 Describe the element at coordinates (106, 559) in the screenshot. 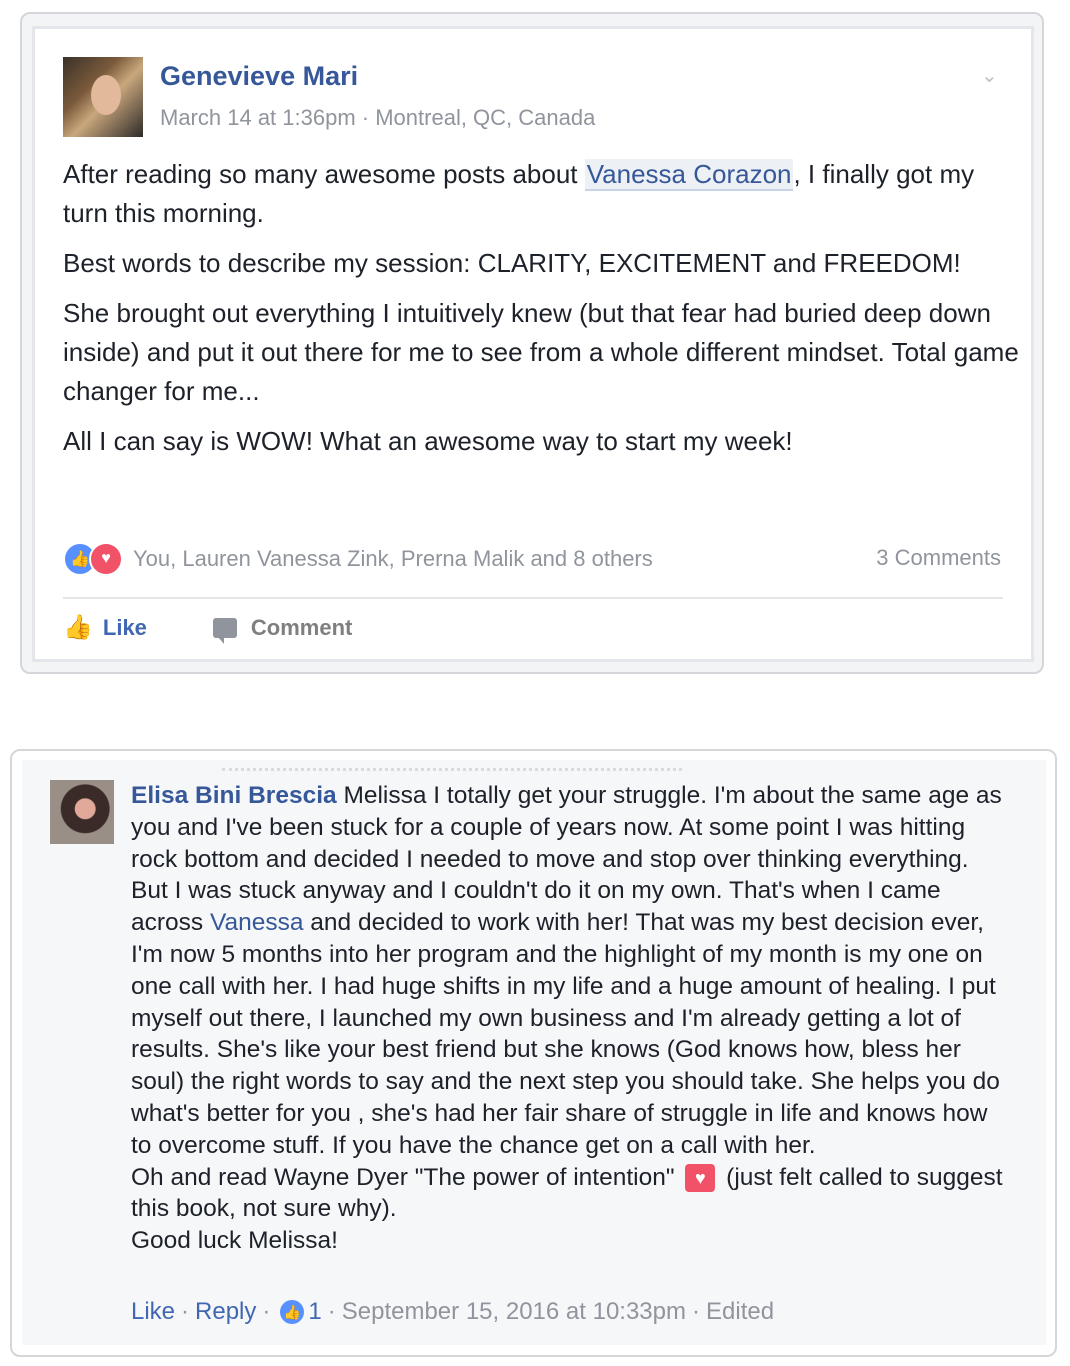

I see `love-reaction-icon: ♥` at that location.